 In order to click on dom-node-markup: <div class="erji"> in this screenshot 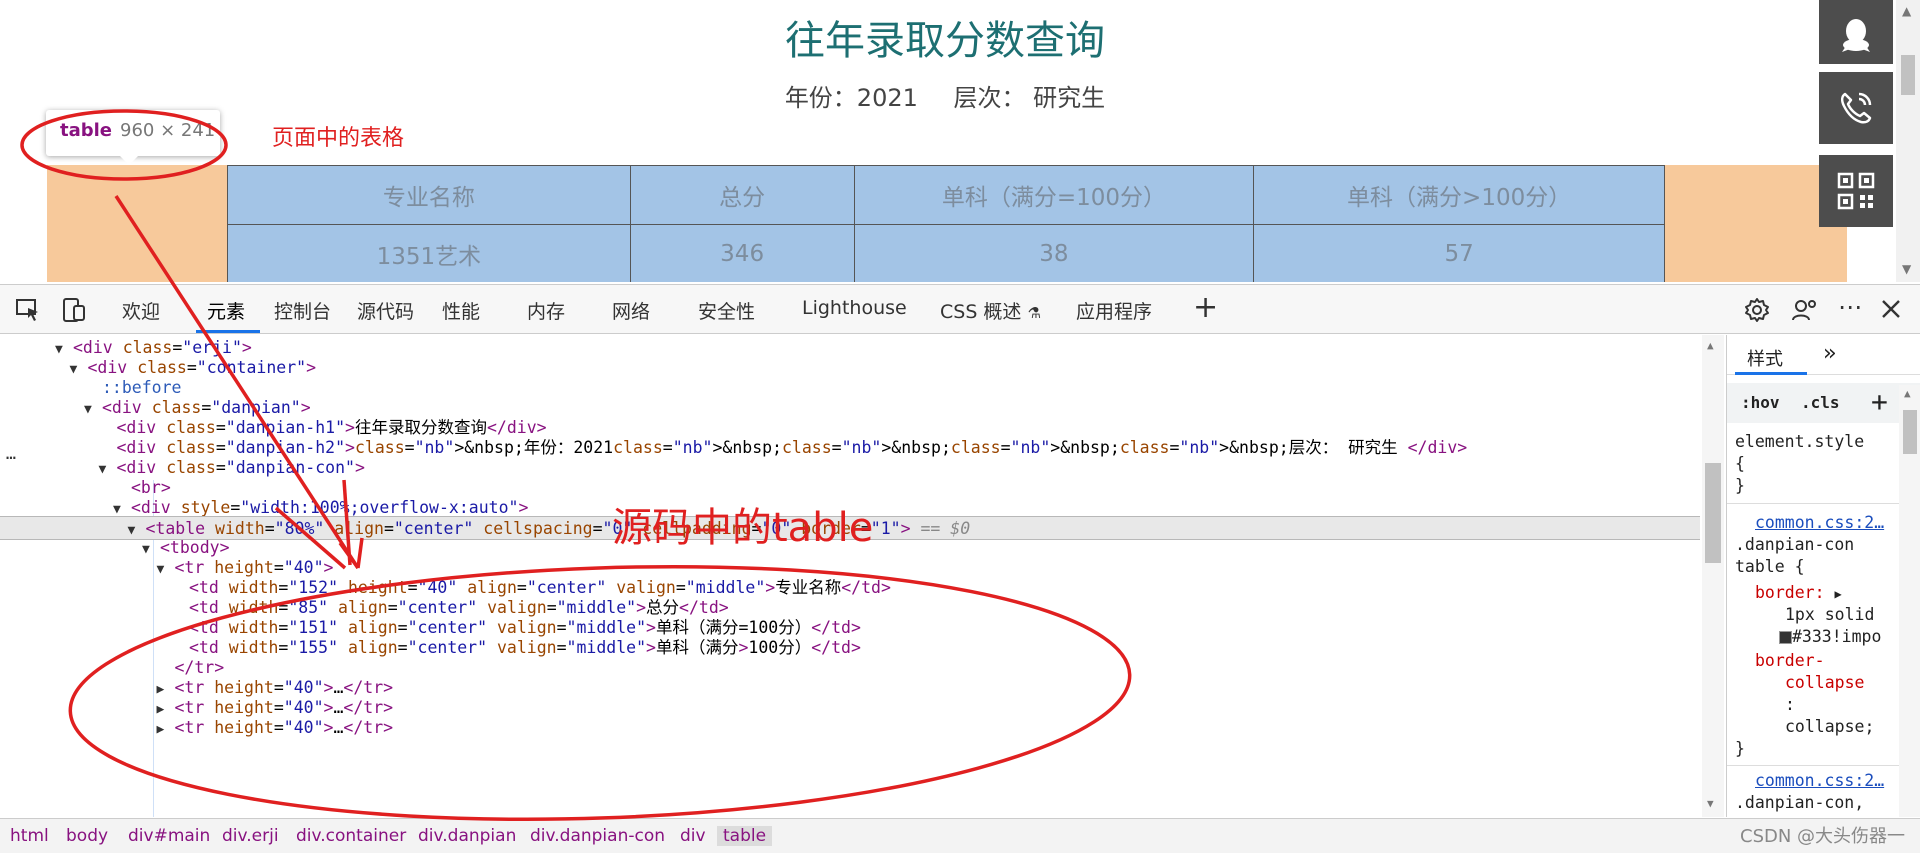, I will do `click(162, 347)`.